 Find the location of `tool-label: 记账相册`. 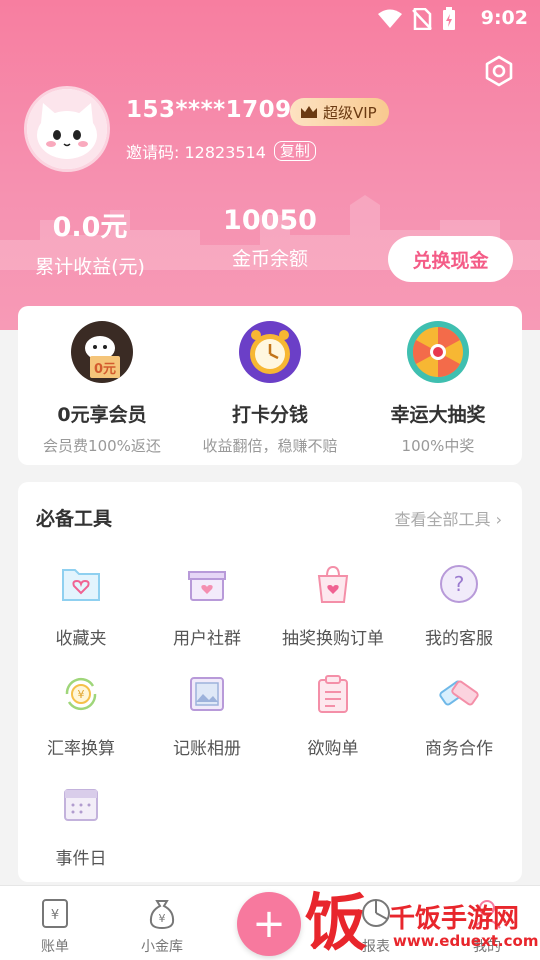

tool-label: 记账相册 is located at coordinates (207, 749).